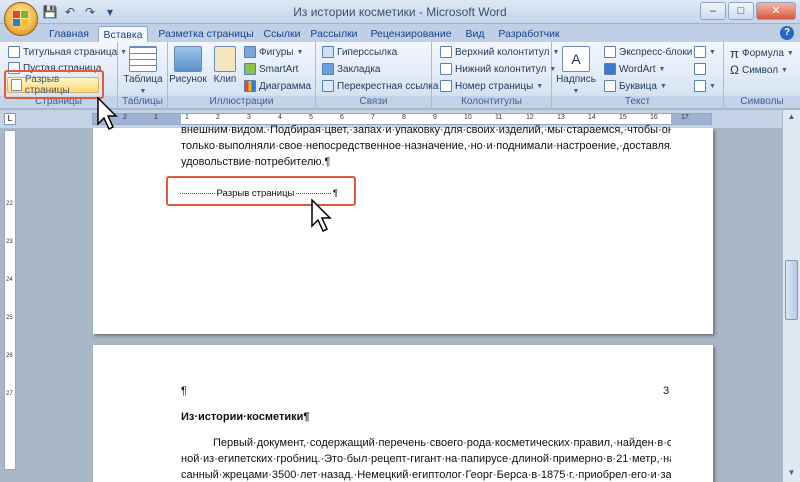 The width and height of the screenshot is (800, 482). What do you see at coordinates (713, 11) in the screenshot?
I see `minimize-button: –` at bounding box center [713, 11].